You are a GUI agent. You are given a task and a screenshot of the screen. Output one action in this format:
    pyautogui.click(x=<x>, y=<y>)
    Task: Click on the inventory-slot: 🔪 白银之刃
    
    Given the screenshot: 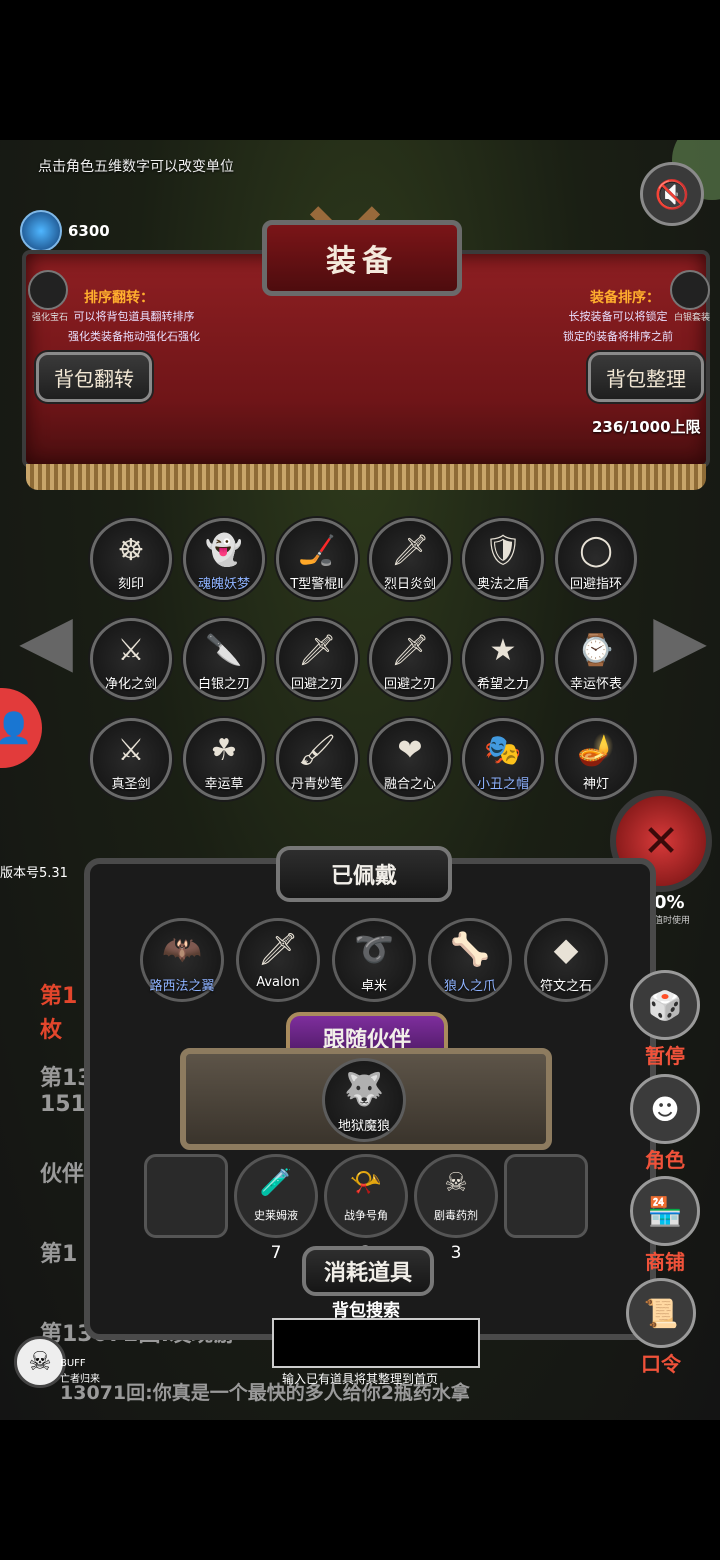 What is the action you would take?
    pyautogui.click(x=224, y=659)
    